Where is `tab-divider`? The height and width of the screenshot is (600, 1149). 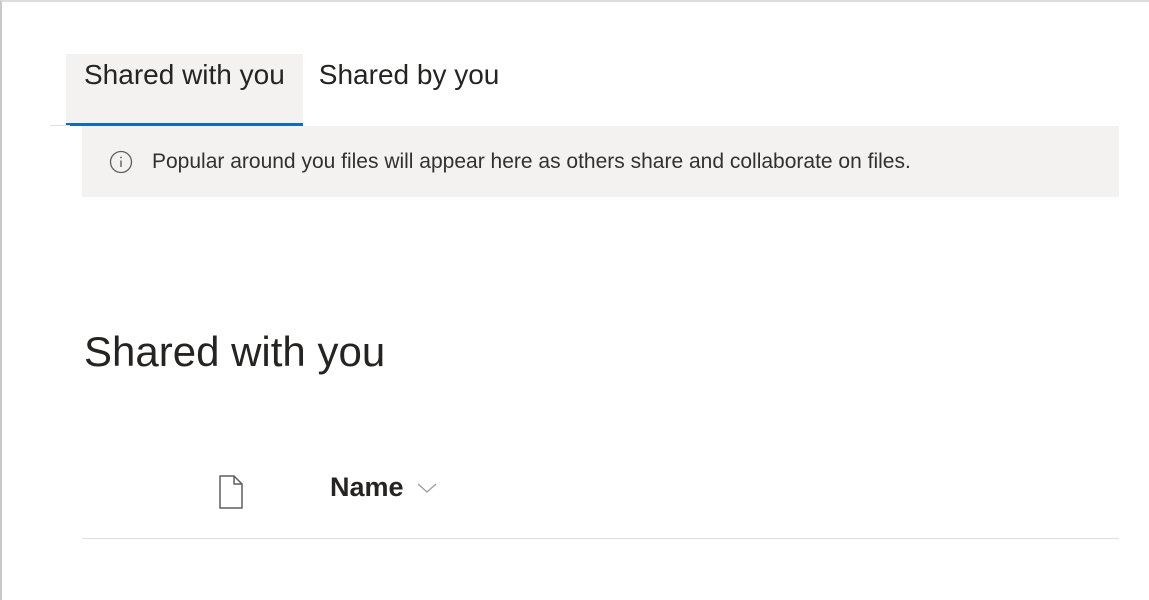 tab-divider is located at coordinates (60, 125).